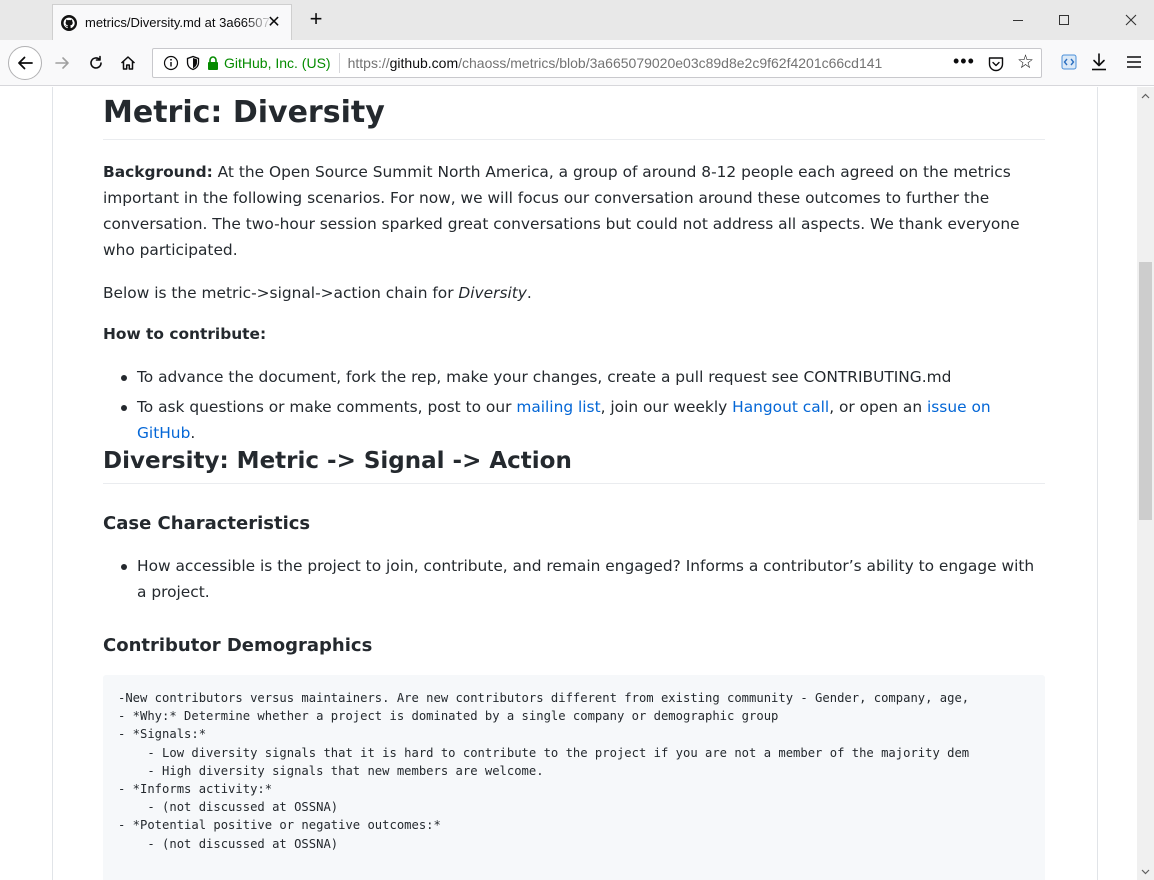  Describe the element at coordinates (558, 407) in the screenshot. I see `mailing-list-link: mailing list` at that location.